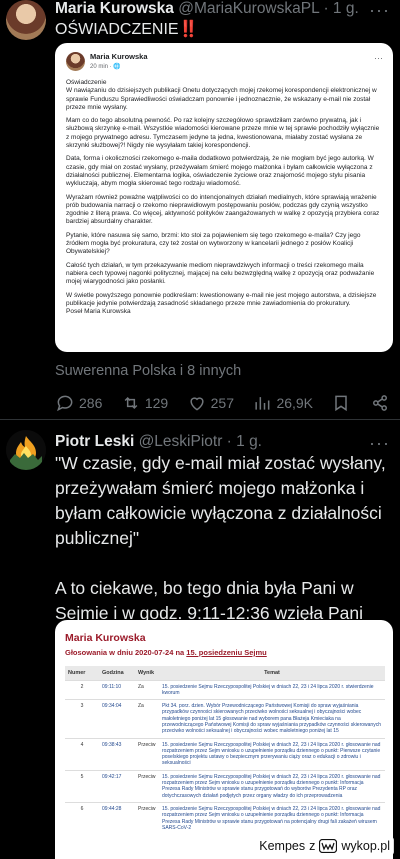  I want to click on vote-number: 3, so click(82, 719).